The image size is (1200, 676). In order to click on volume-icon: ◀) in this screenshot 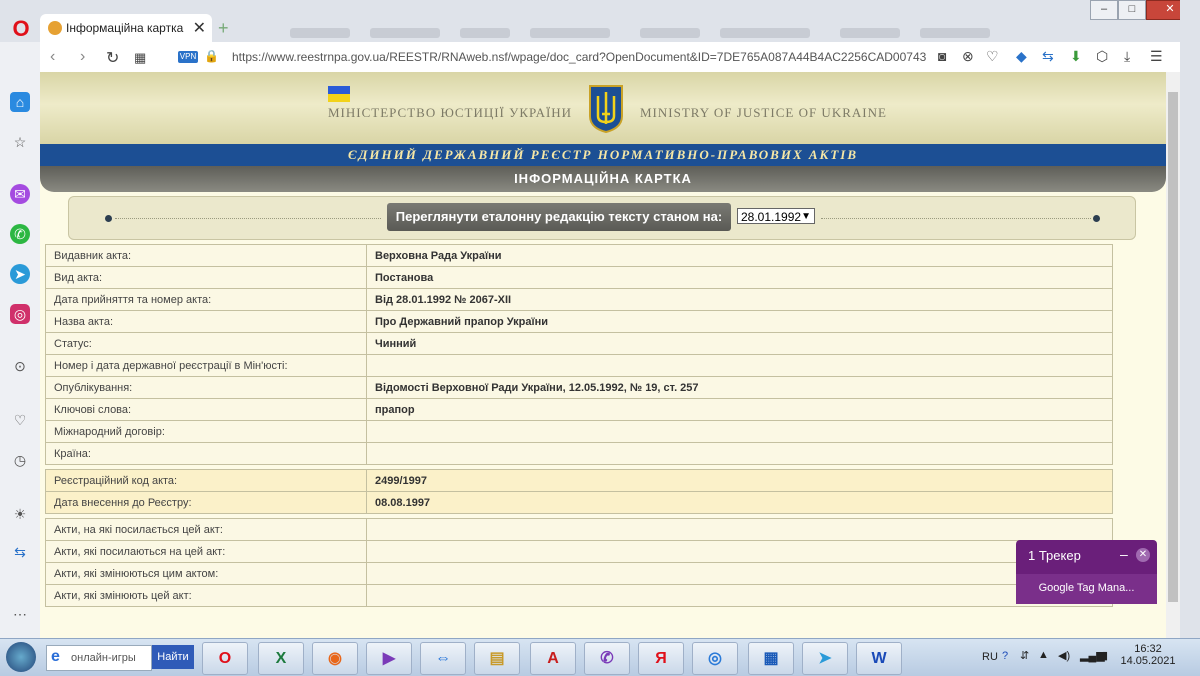, I will do `click(1064, 655)`.